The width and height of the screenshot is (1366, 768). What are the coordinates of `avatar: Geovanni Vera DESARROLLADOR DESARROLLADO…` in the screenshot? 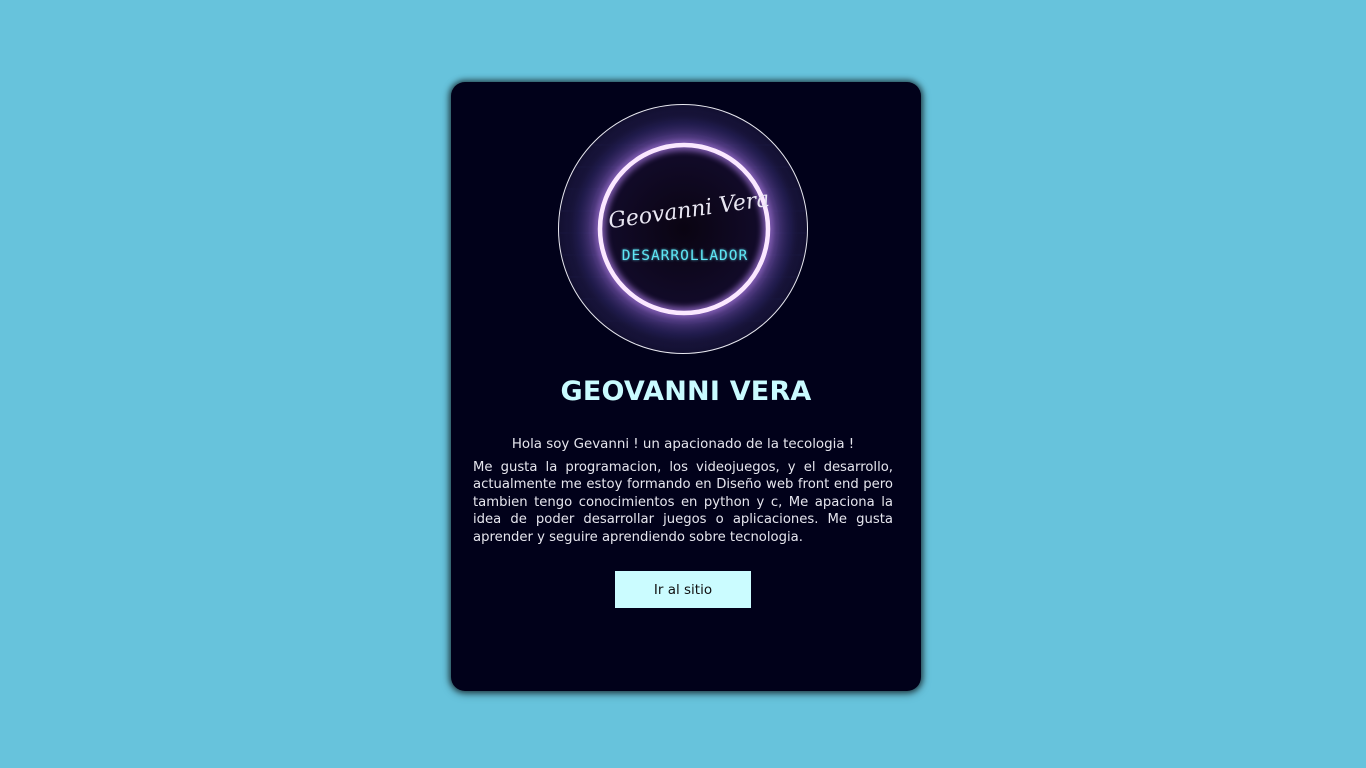 It's located at (683, 229).